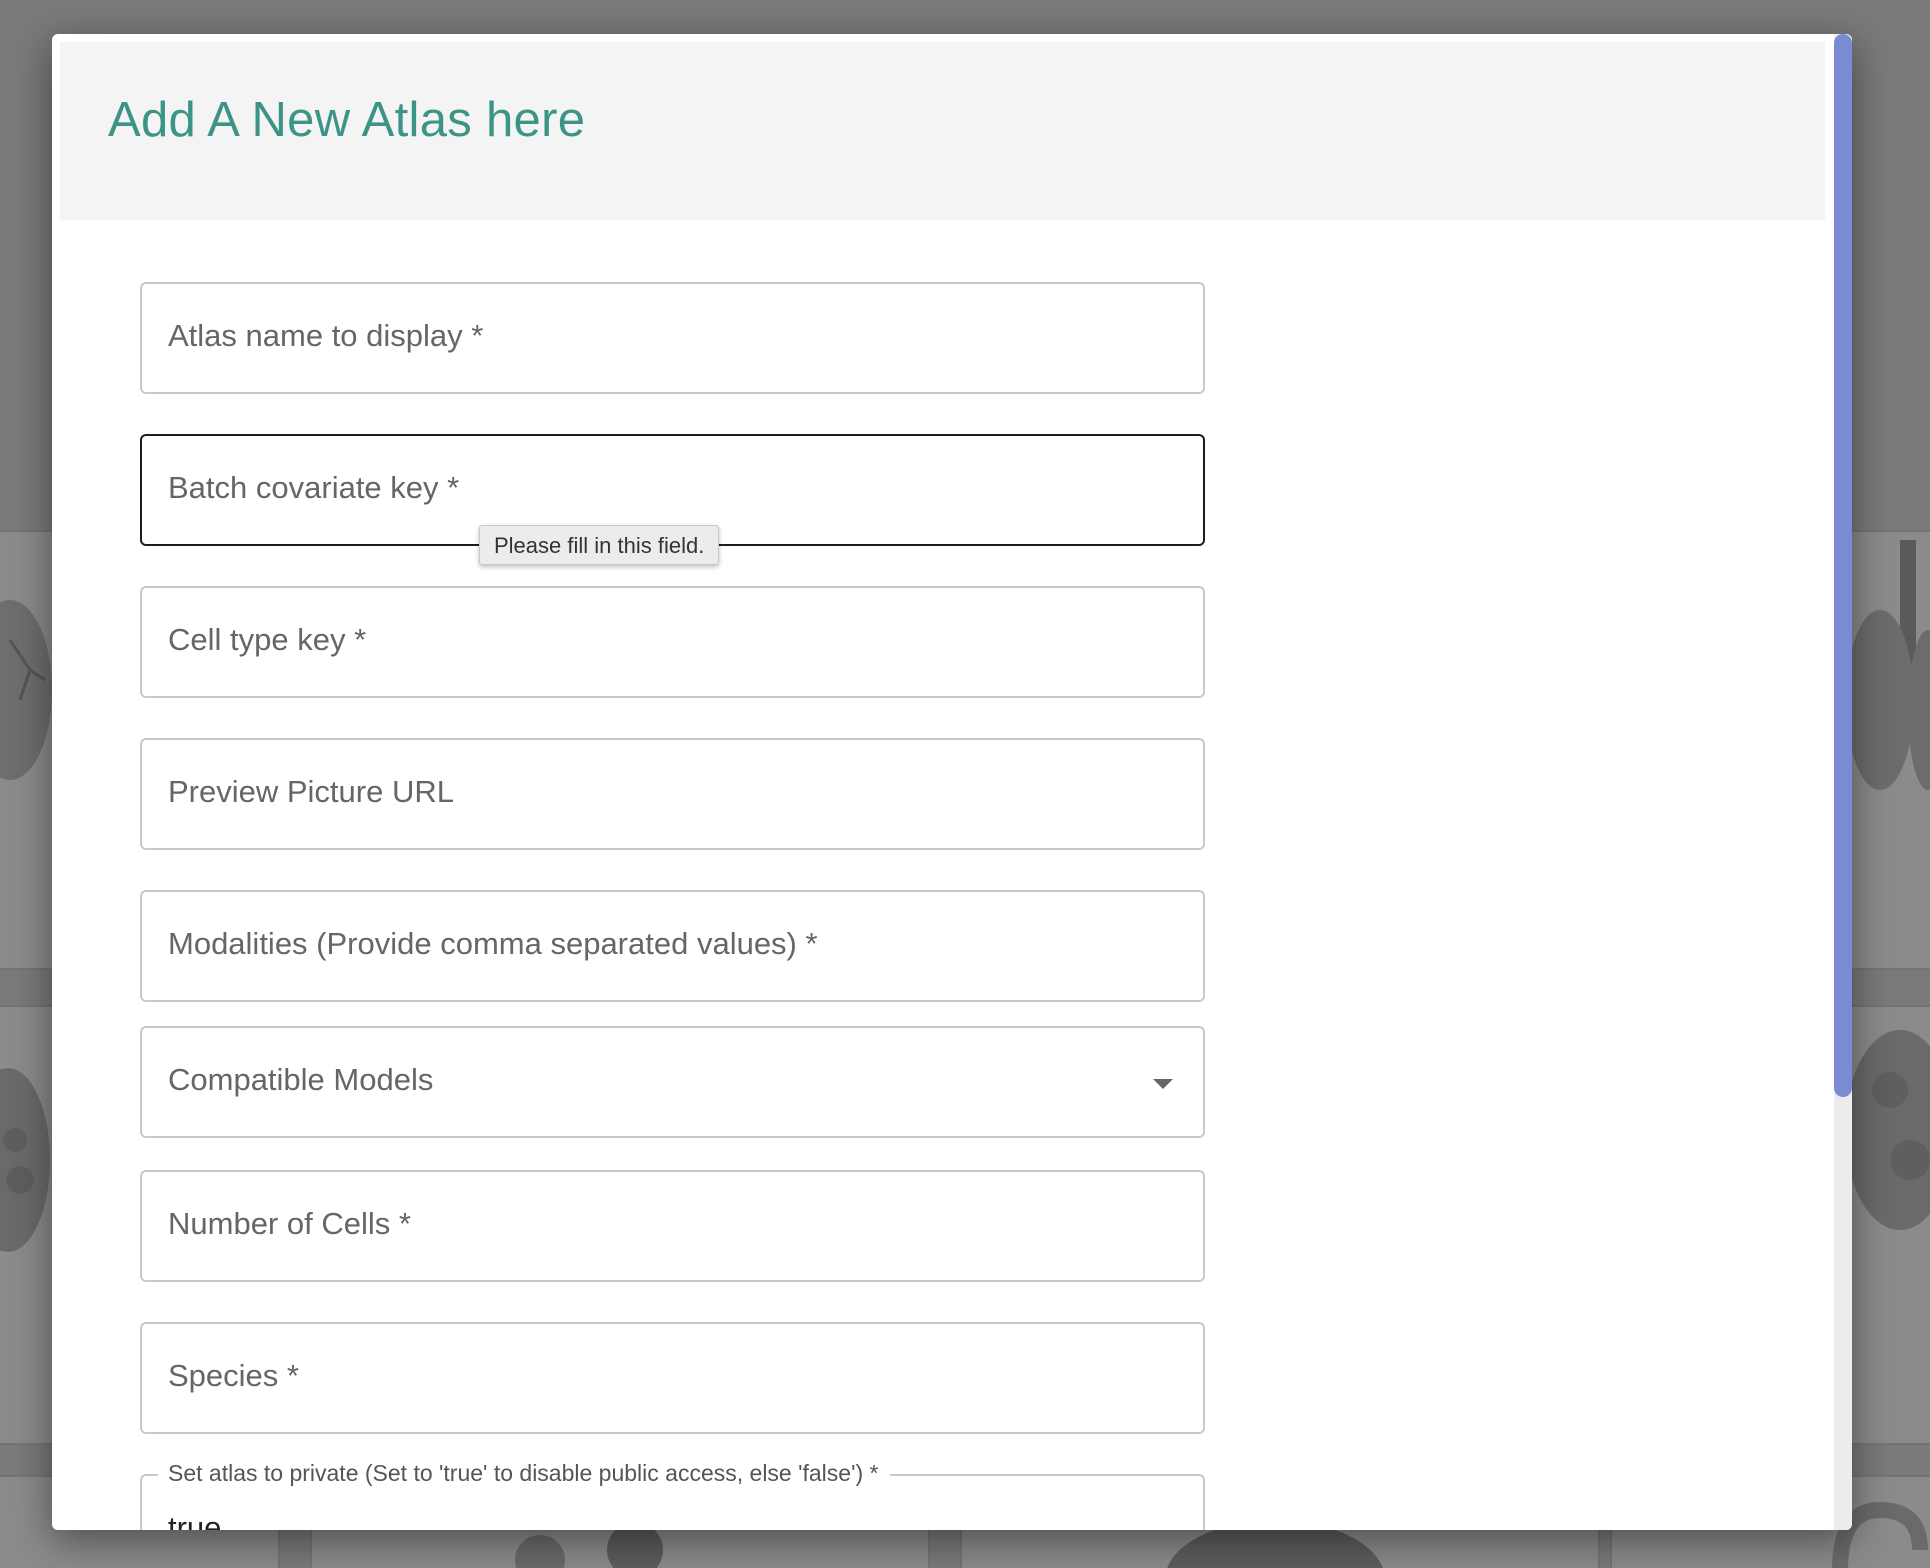 This screenshot has width=1930, height=1568. Describe the element at coordinates (326, 335) in the screenshot. I see `atlas-name-label: Atlas name to display *` at that location.